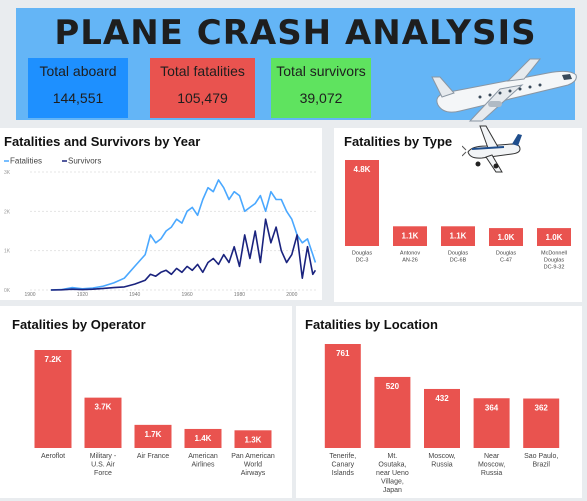 This screenshot has width=587, height=501. Describe the element at coordinates (203, 438) in the screenshot. I see `bar-value-label: 1.4K` at that location.